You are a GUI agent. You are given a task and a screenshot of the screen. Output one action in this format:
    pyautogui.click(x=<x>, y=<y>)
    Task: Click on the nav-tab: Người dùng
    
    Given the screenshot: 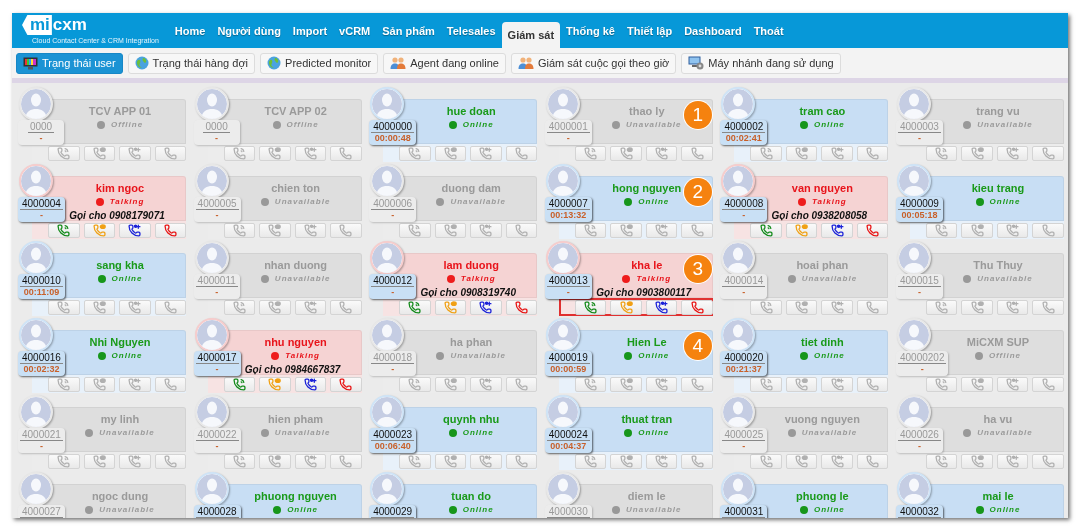 What is the action you would take?
    pyautogui.click(x=249, y=30)
    